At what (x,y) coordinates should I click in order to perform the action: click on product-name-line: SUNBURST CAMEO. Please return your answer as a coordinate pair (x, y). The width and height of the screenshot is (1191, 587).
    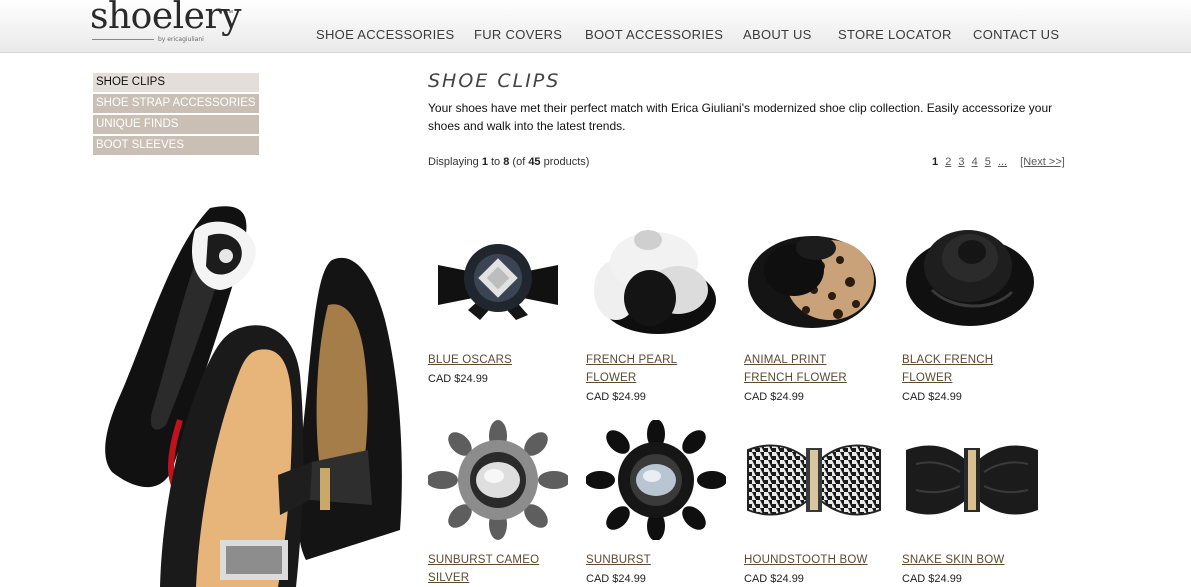
    Looking at the image, I should click on (483, 560).